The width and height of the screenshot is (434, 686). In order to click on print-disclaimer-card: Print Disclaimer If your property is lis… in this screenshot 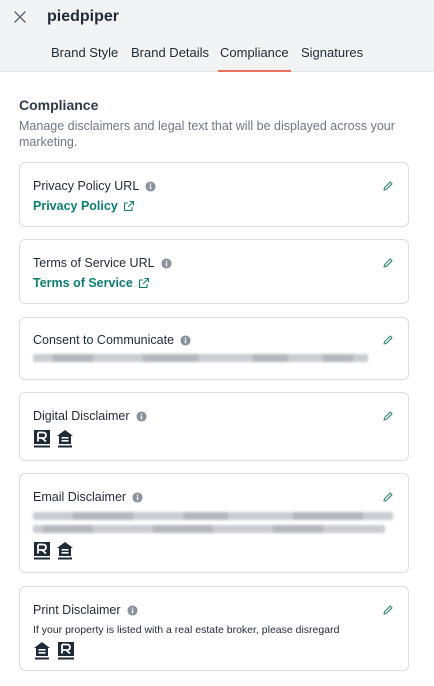, I will do `click(214, 628)`.